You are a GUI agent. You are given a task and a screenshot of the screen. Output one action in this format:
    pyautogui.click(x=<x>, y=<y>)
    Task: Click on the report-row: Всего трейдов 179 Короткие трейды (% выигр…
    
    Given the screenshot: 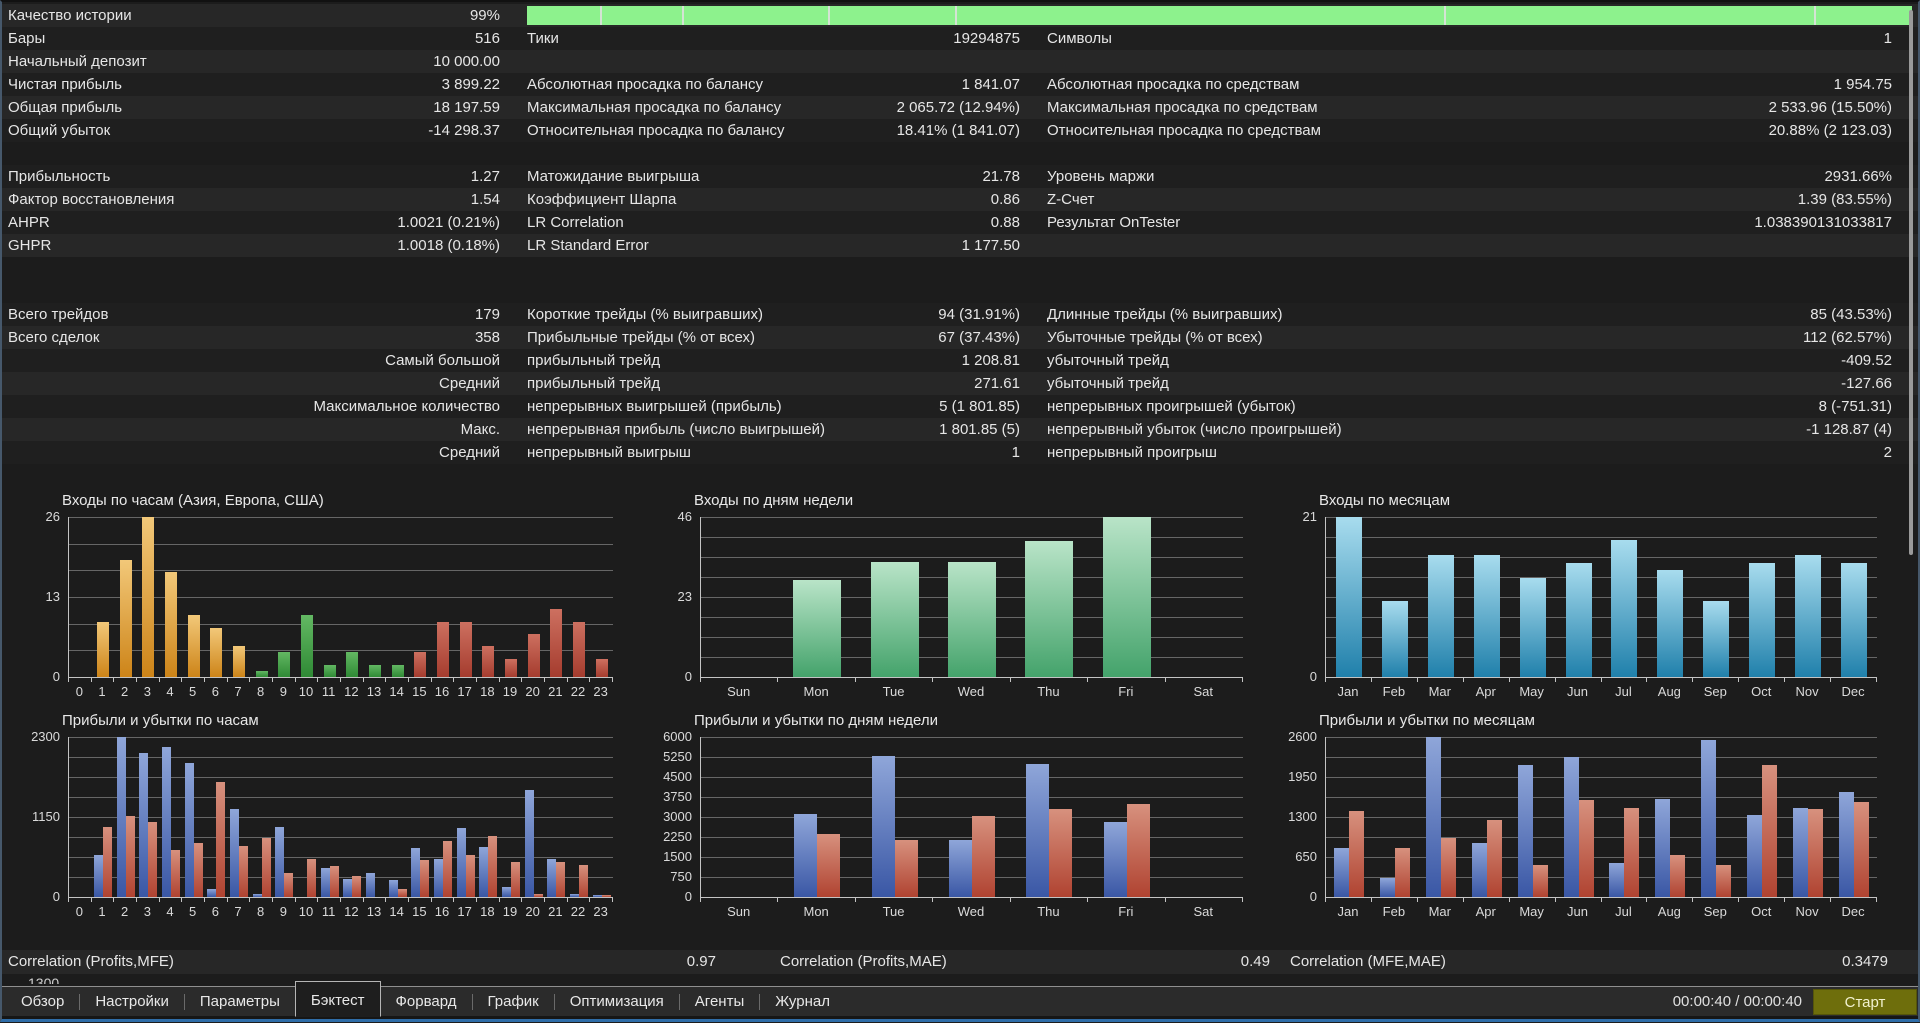 What is the action you would take?
    pyautogui.click(x=960, y=314)
    